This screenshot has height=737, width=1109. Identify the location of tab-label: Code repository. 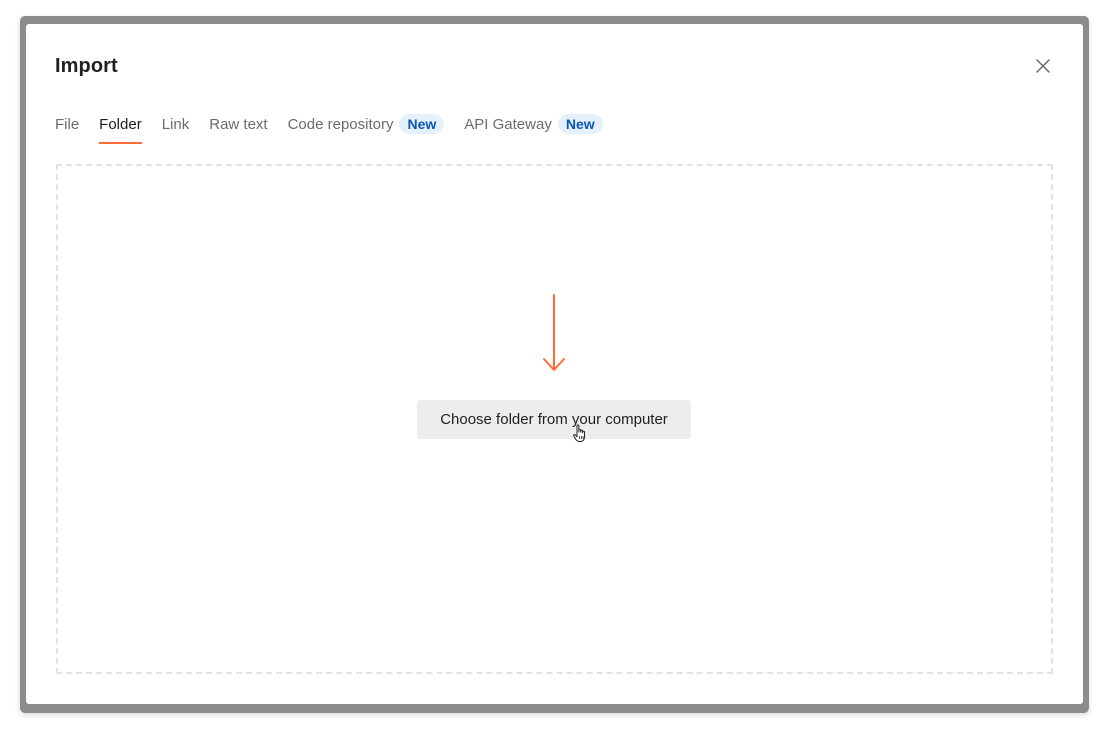
(340, 124).